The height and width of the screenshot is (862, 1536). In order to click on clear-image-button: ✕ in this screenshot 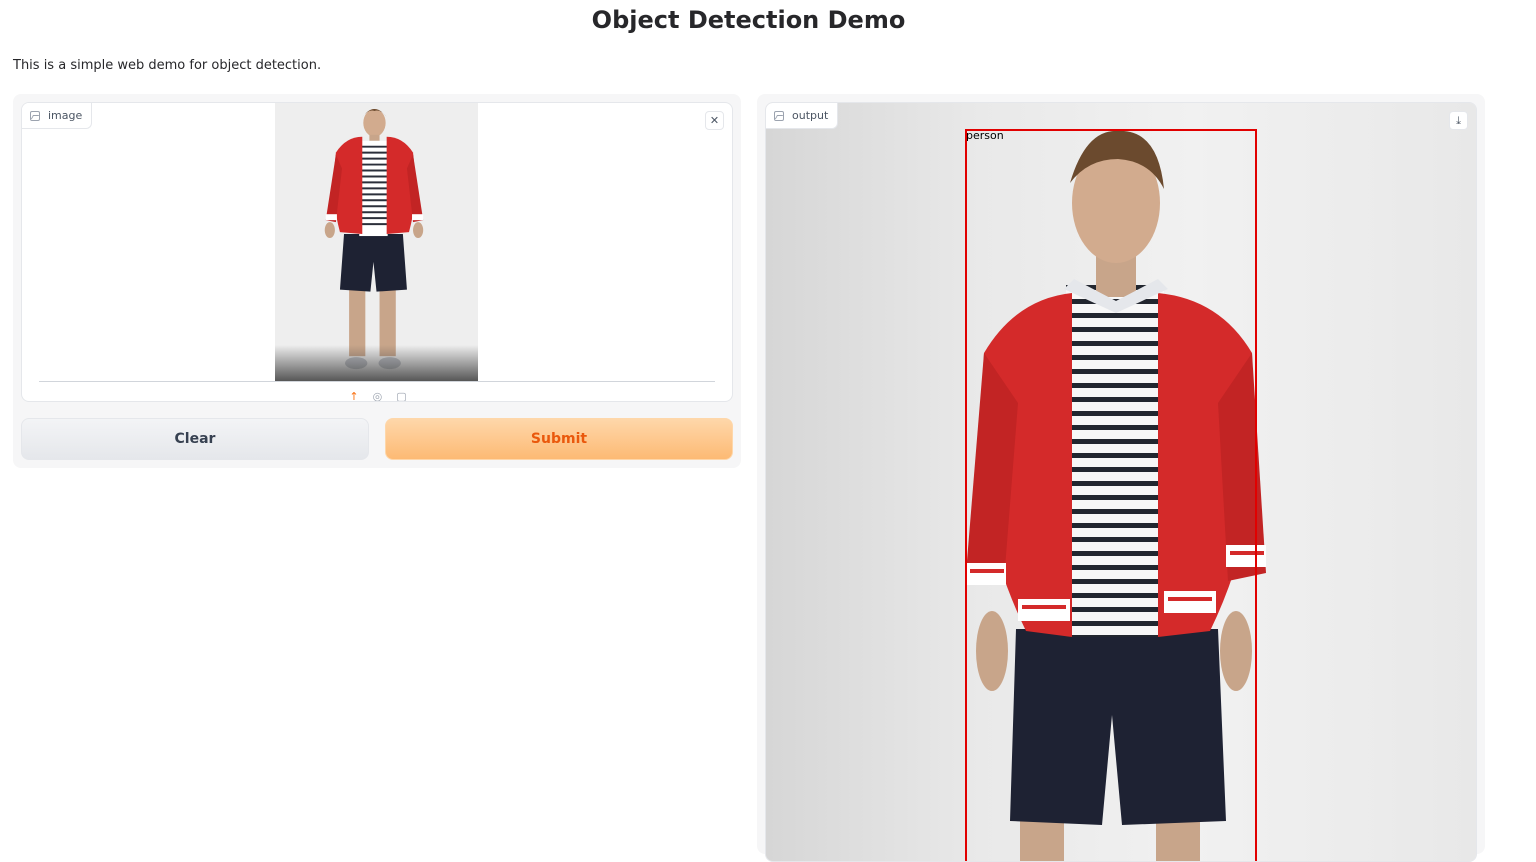, I will do `click(714, 120)`.